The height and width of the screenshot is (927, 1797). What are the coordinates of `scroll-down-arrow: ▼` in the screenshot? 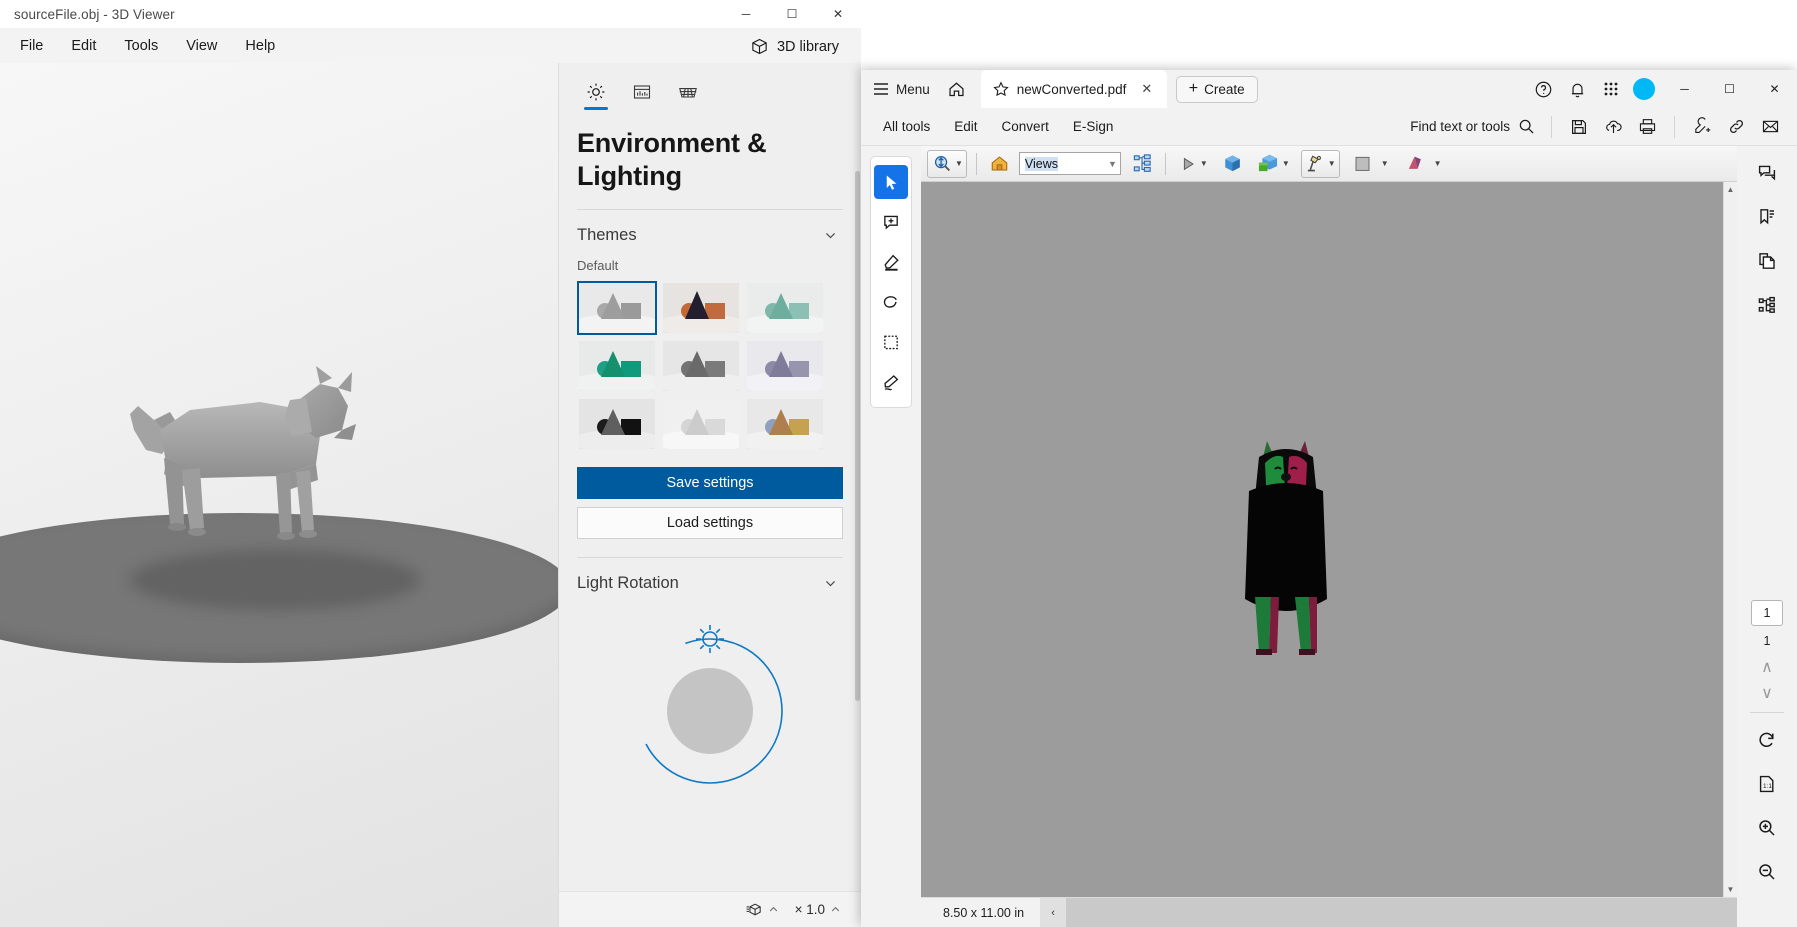 It's located at (1731, 889).